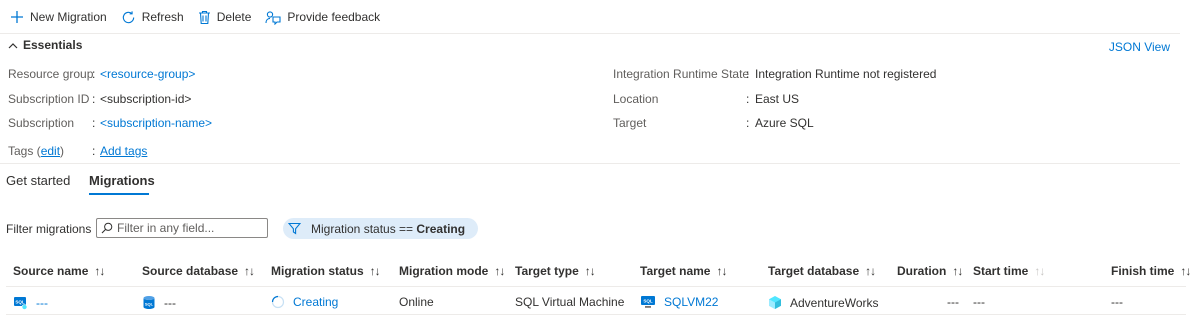 The height and width of the screenshot is (319, 1200). What do you see at coordinates (107, 228) in the screenshot?
I see `search-icon` at bounding box center [107, 228].